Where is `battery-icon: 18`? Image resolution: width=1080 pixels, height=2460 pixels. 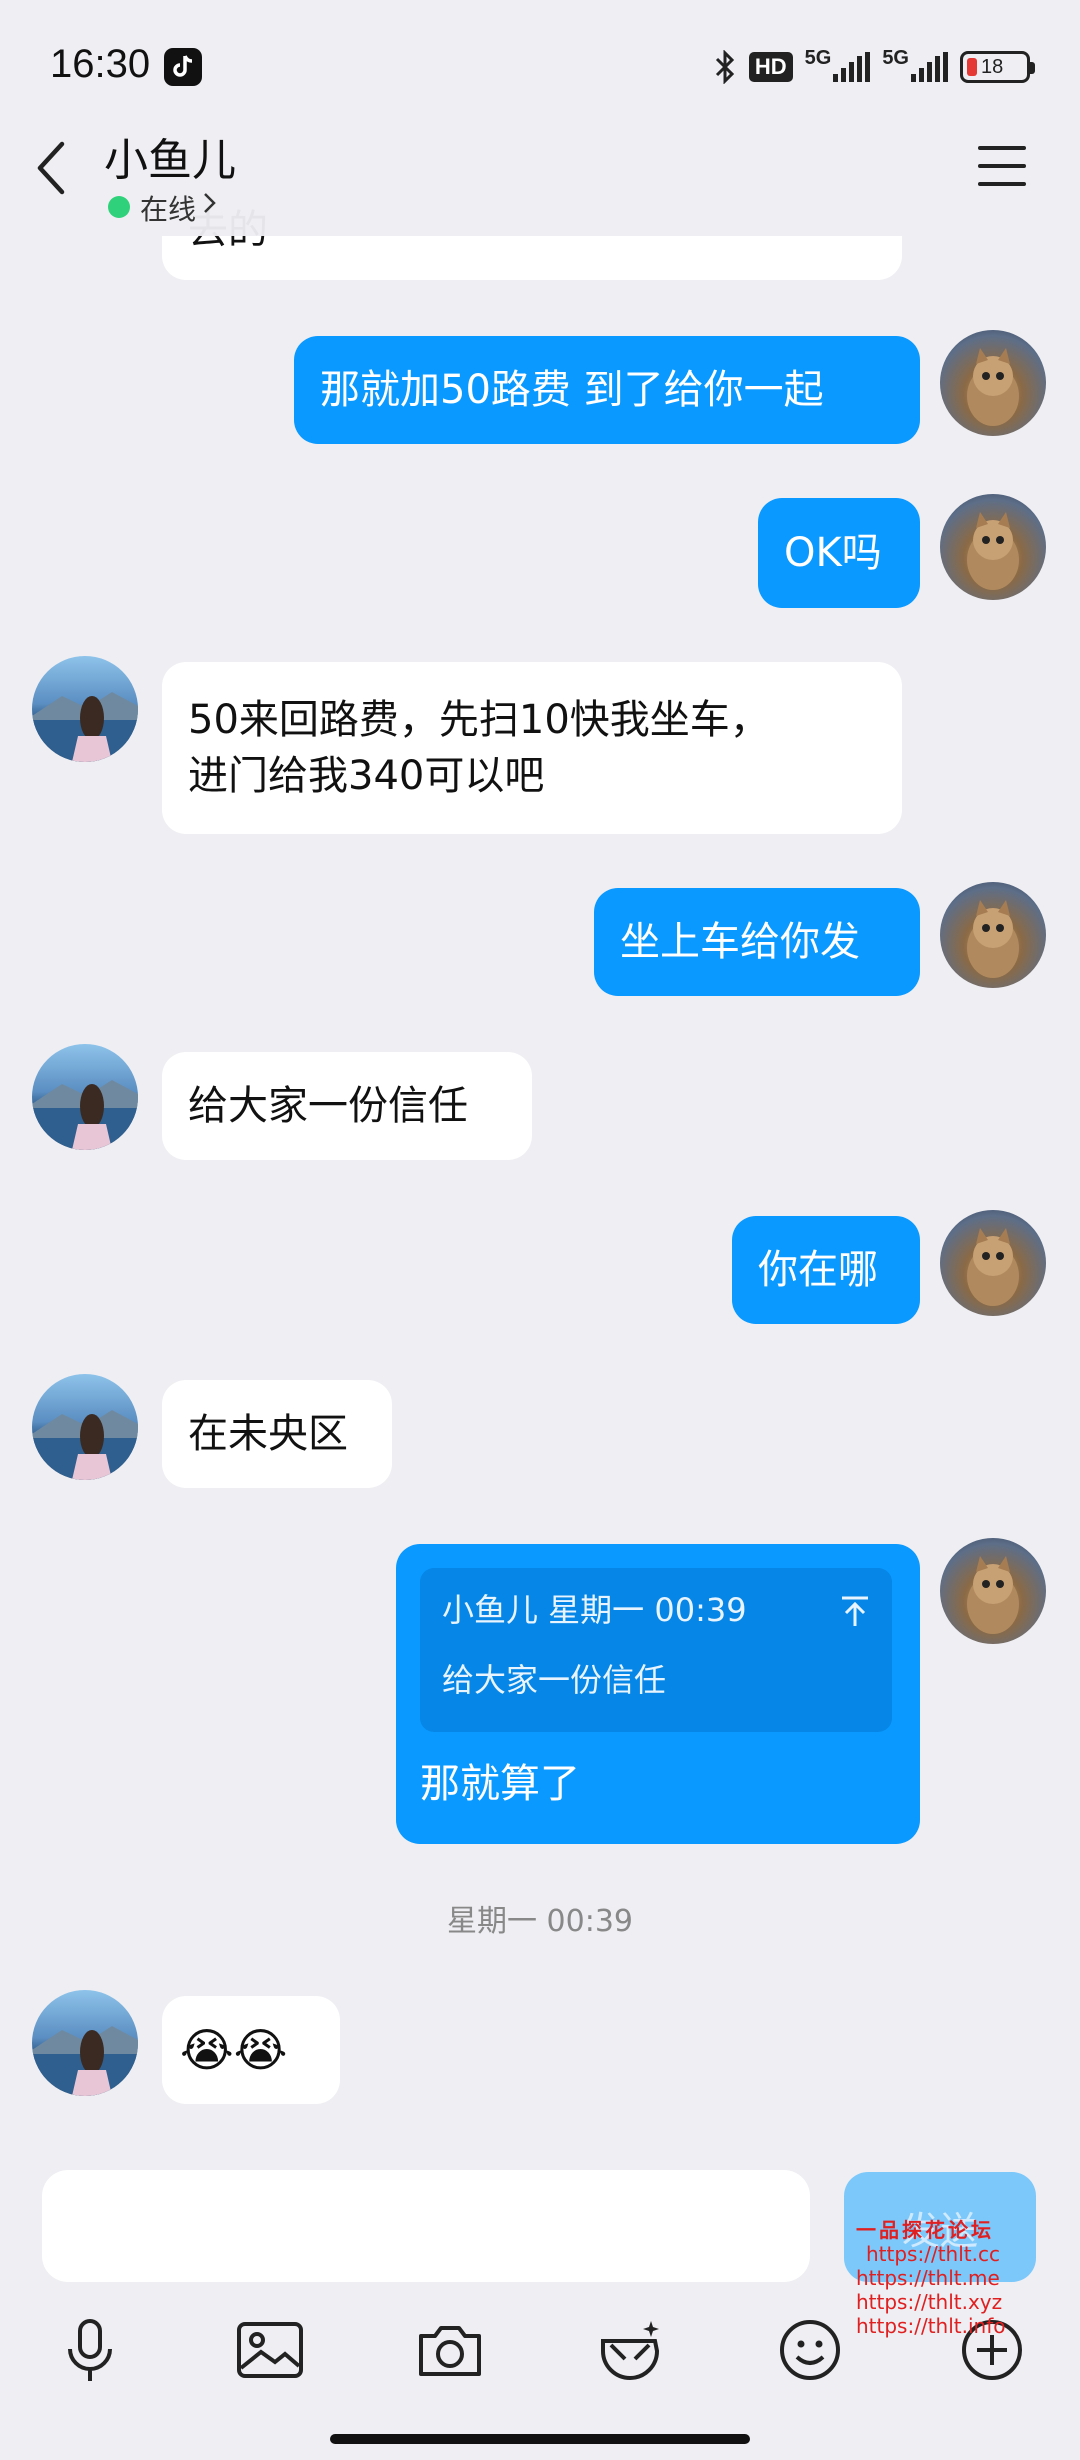
battery-icon: 18 is located at coordinates (997, 67).